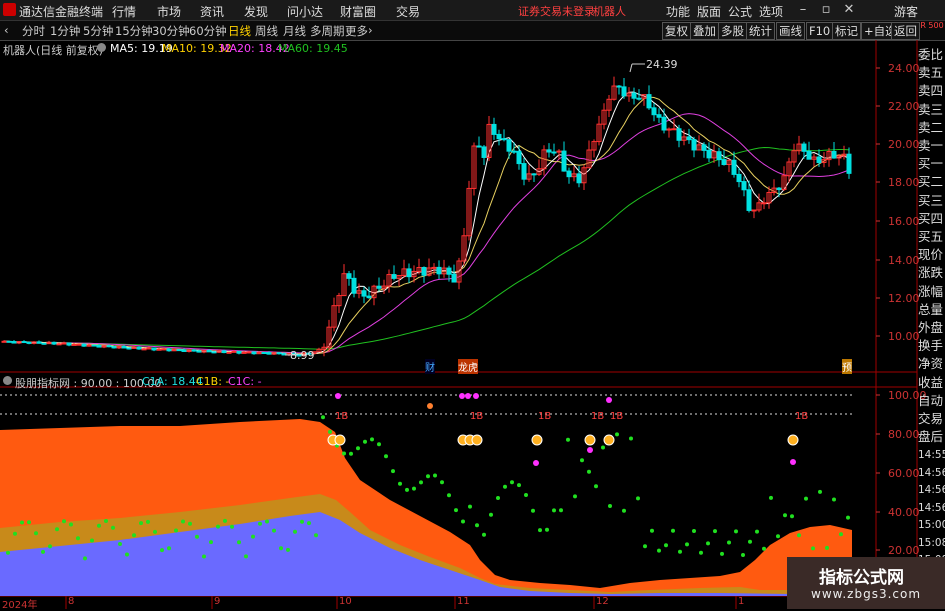 Image resolution: width=945 pixels, height=611 pixels. Describe the element at coordinates (904, 298) in the screenshot. I see `y-tick-price: 12.00` at that location.